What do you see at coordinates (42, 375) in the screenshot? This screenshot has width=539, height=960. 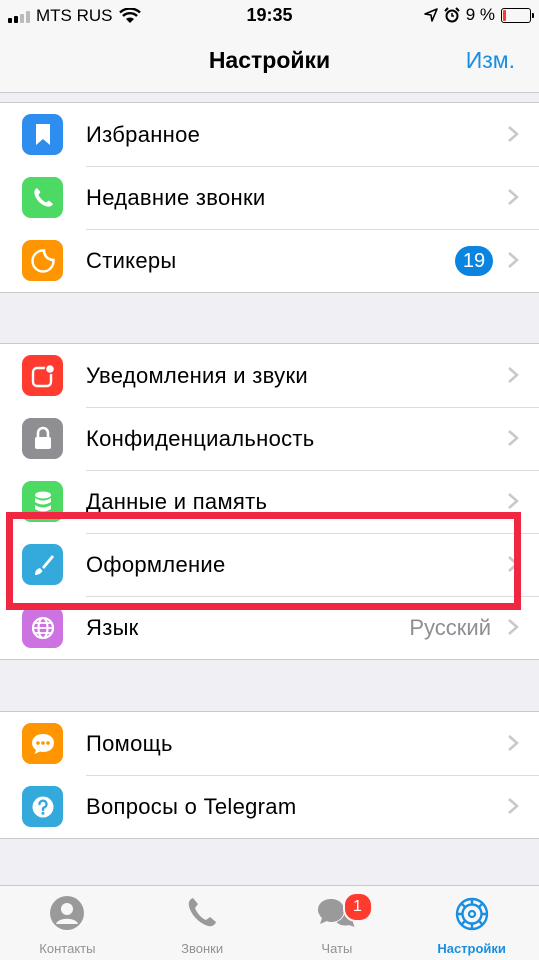 I see `notification-icon` at bounding box center [42, 375].